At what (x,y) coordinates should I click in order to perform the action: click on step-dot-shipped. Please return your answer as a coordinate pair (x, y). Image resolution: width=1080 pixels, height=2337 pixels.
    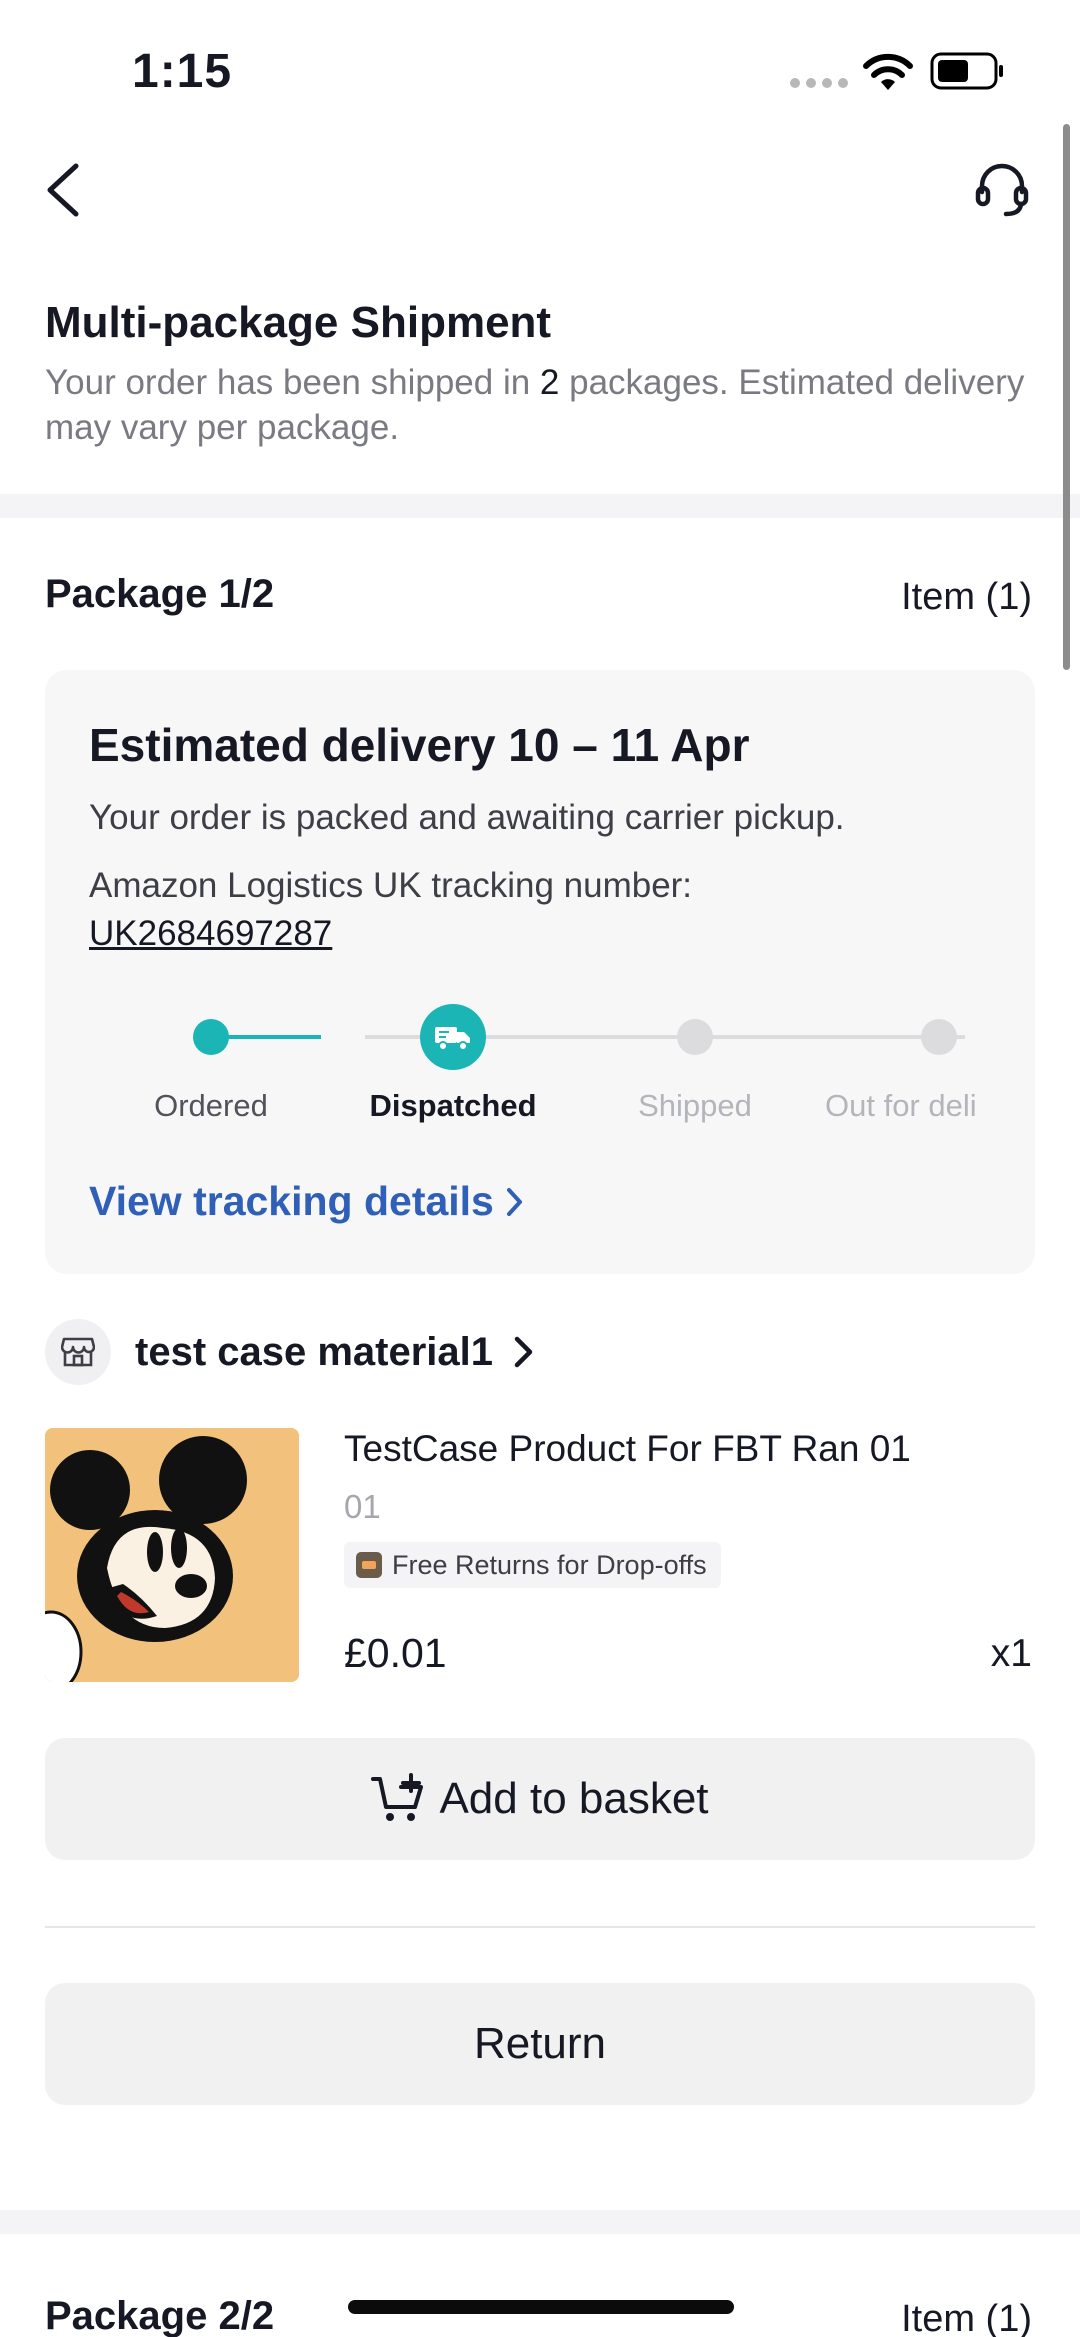
    Looking at the image, I should click on (695, 1037).